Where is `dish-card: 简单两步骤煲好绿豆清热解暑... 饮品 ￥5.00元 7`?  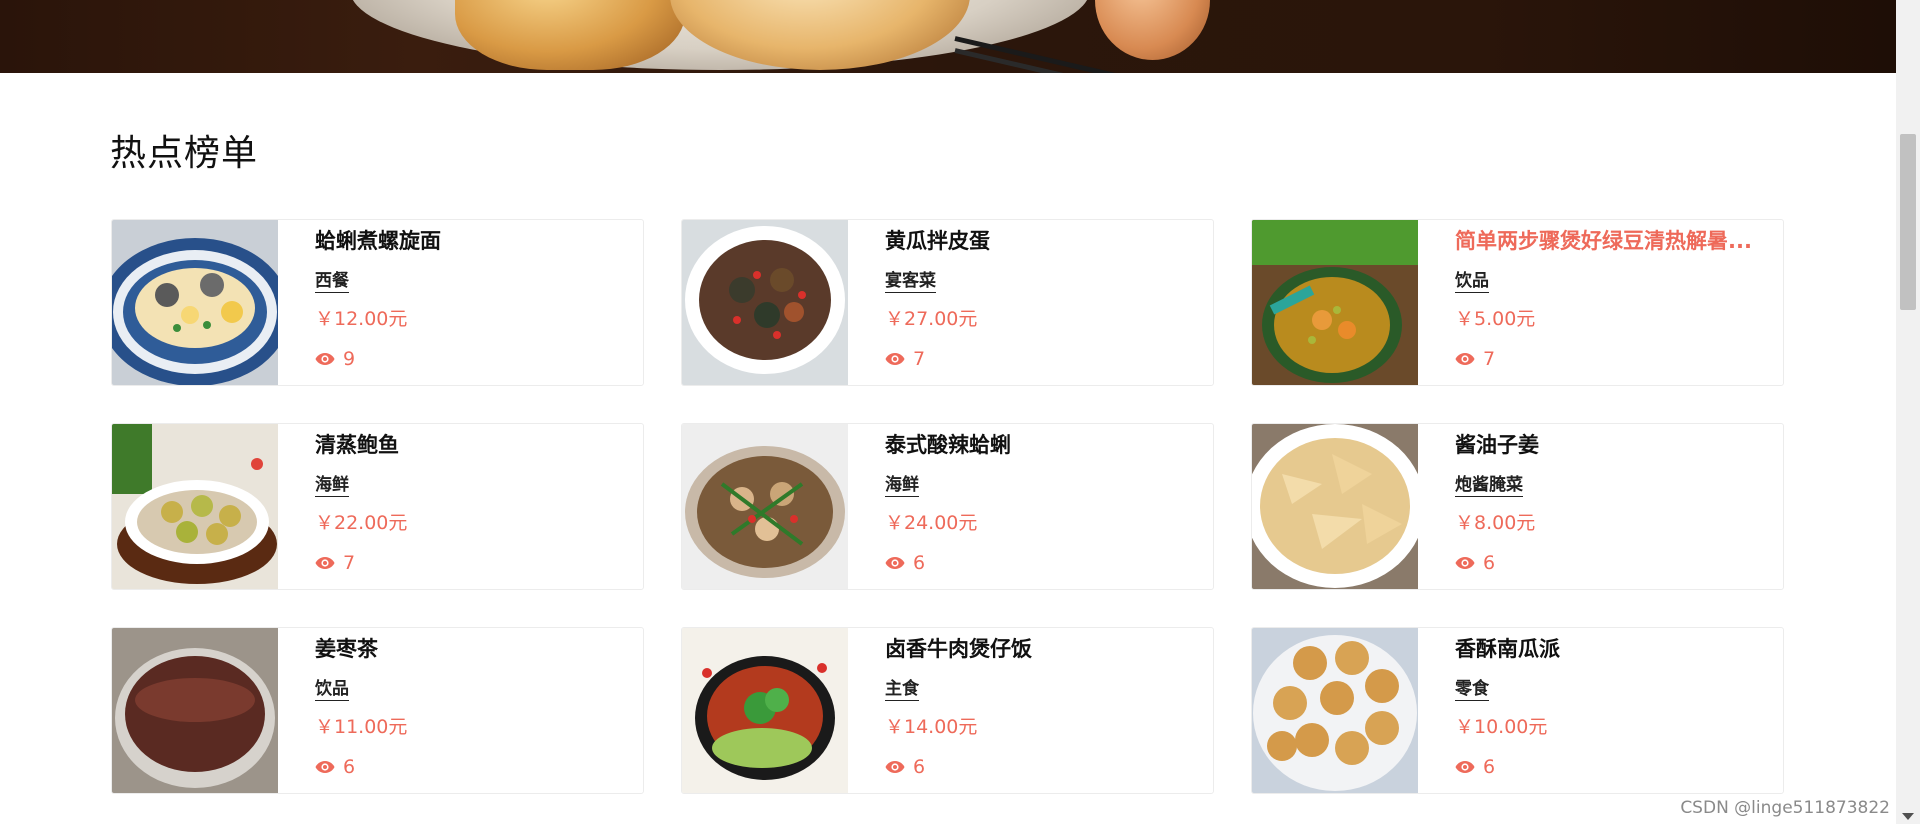 dish-card: 简单两步骤煲好绿豆清热解暑... 饮品 ￥5.00元 7 is located at coordinates (1517, 302).